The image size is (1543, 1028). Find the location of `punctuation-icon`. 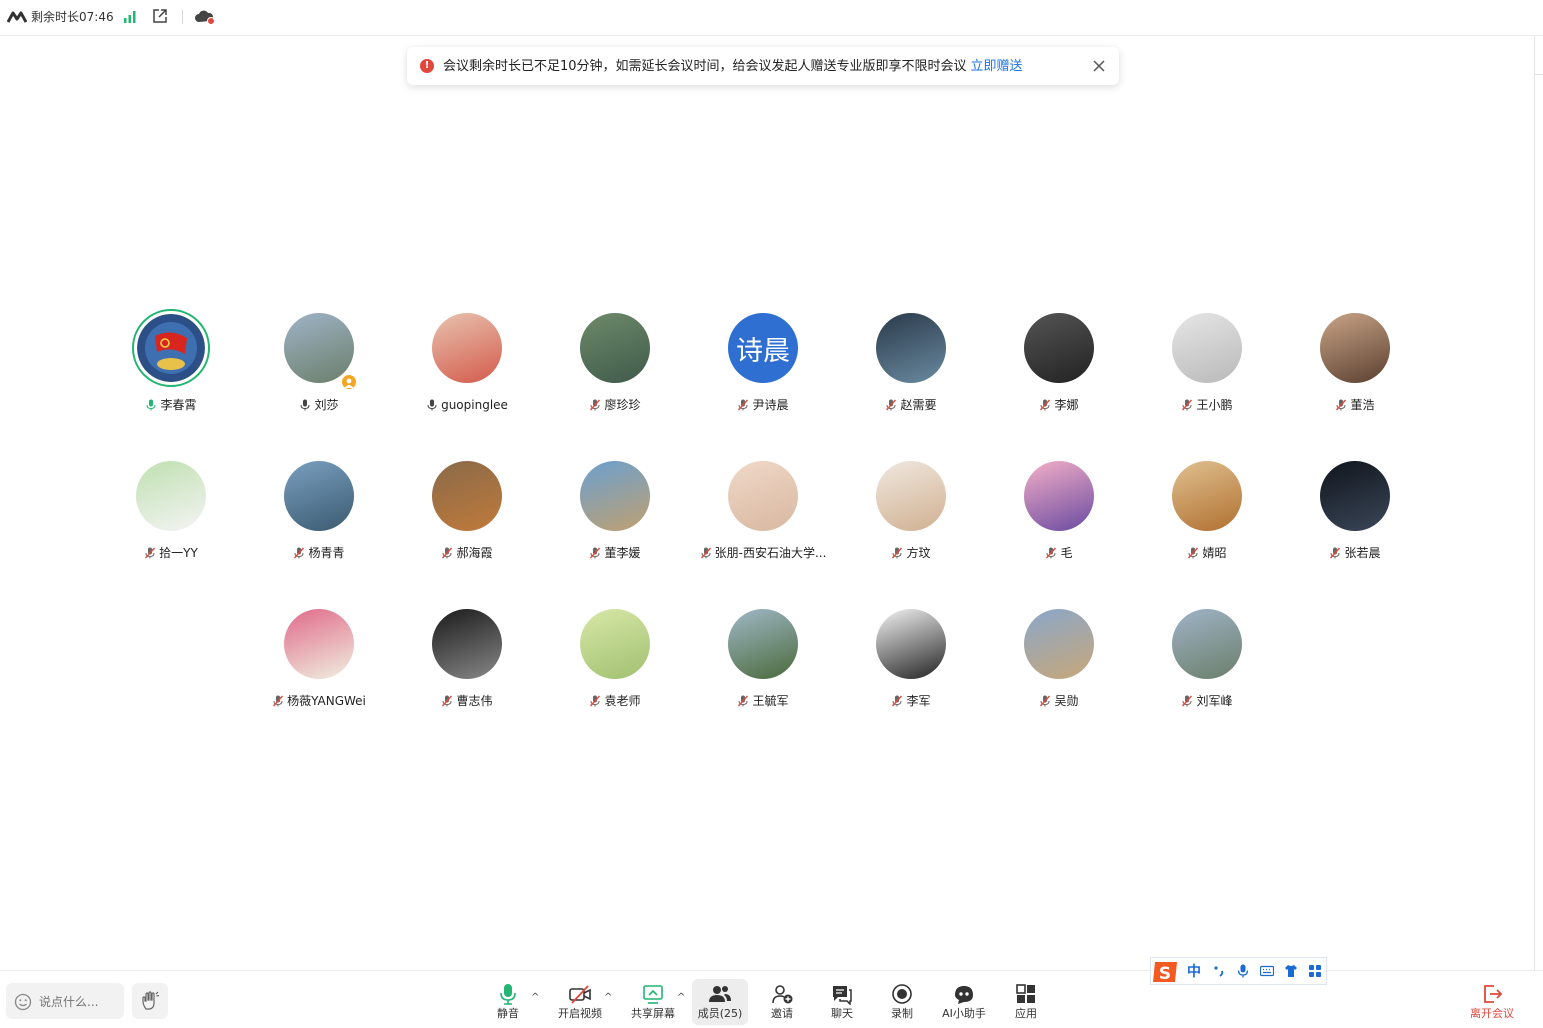

punctuation-icon is located at coordinates (1219, 971).